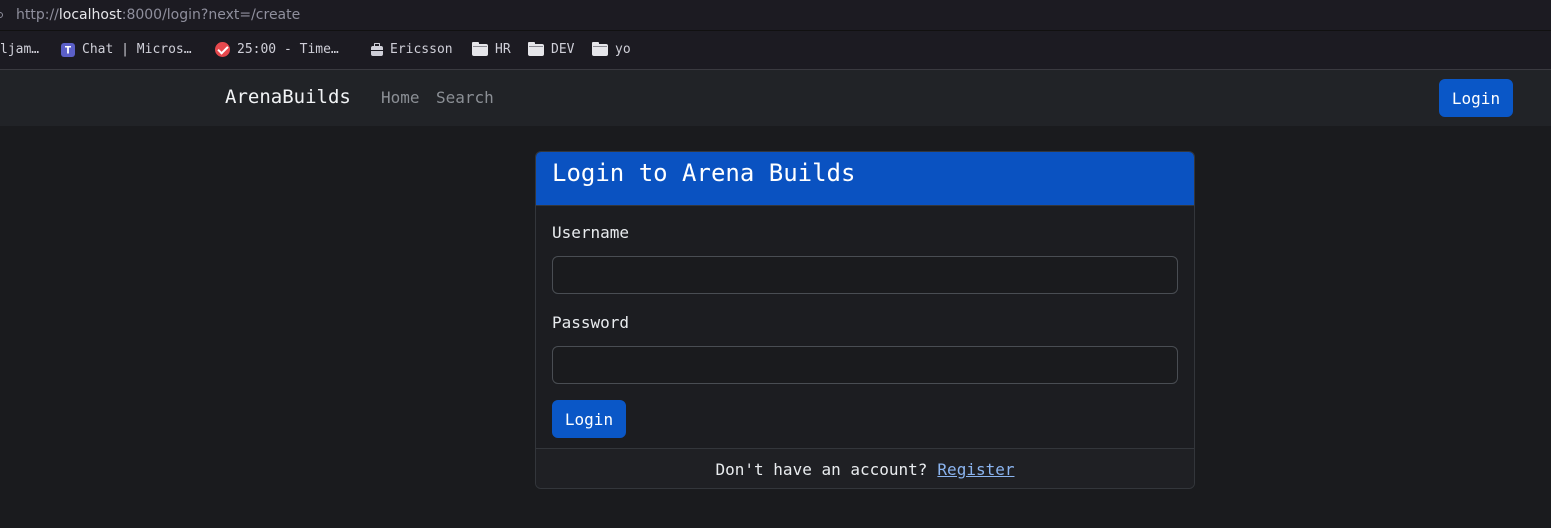  What do you see at coordinates (37, 15) in the screenshot?
I see `url-scheme: http://` at bounding box center [37, 15].